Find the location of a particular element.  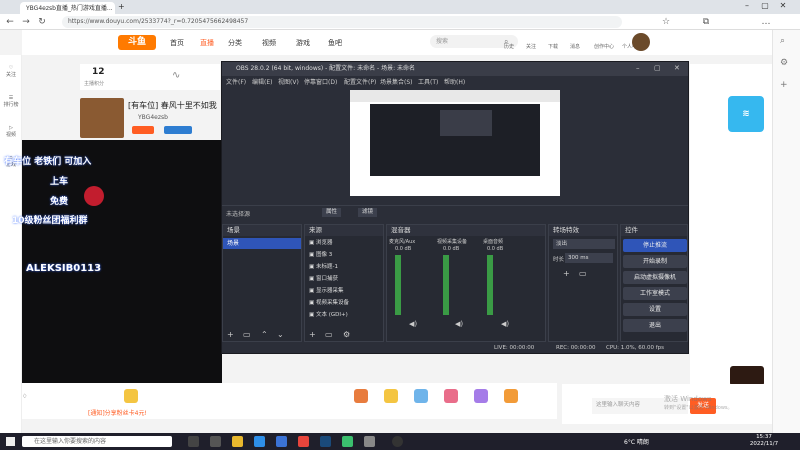

source-item: ▣ 未标题-1 is located at coordinates (323, 267).